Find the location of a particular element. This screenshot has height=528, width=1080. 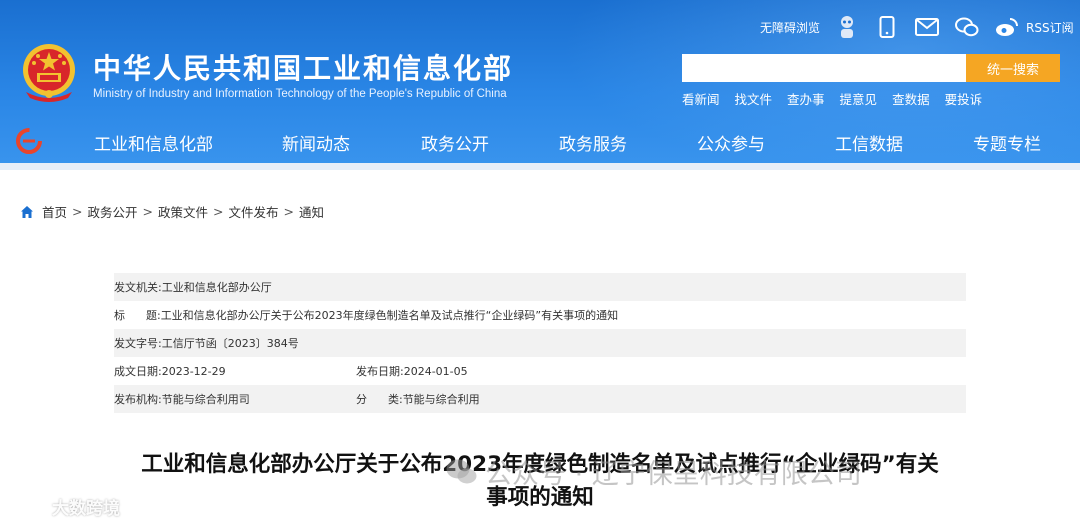

watermark-wechat-account: 公众号 · 辽宁保呈科技有限公司 is located at coordinates (653, 471).